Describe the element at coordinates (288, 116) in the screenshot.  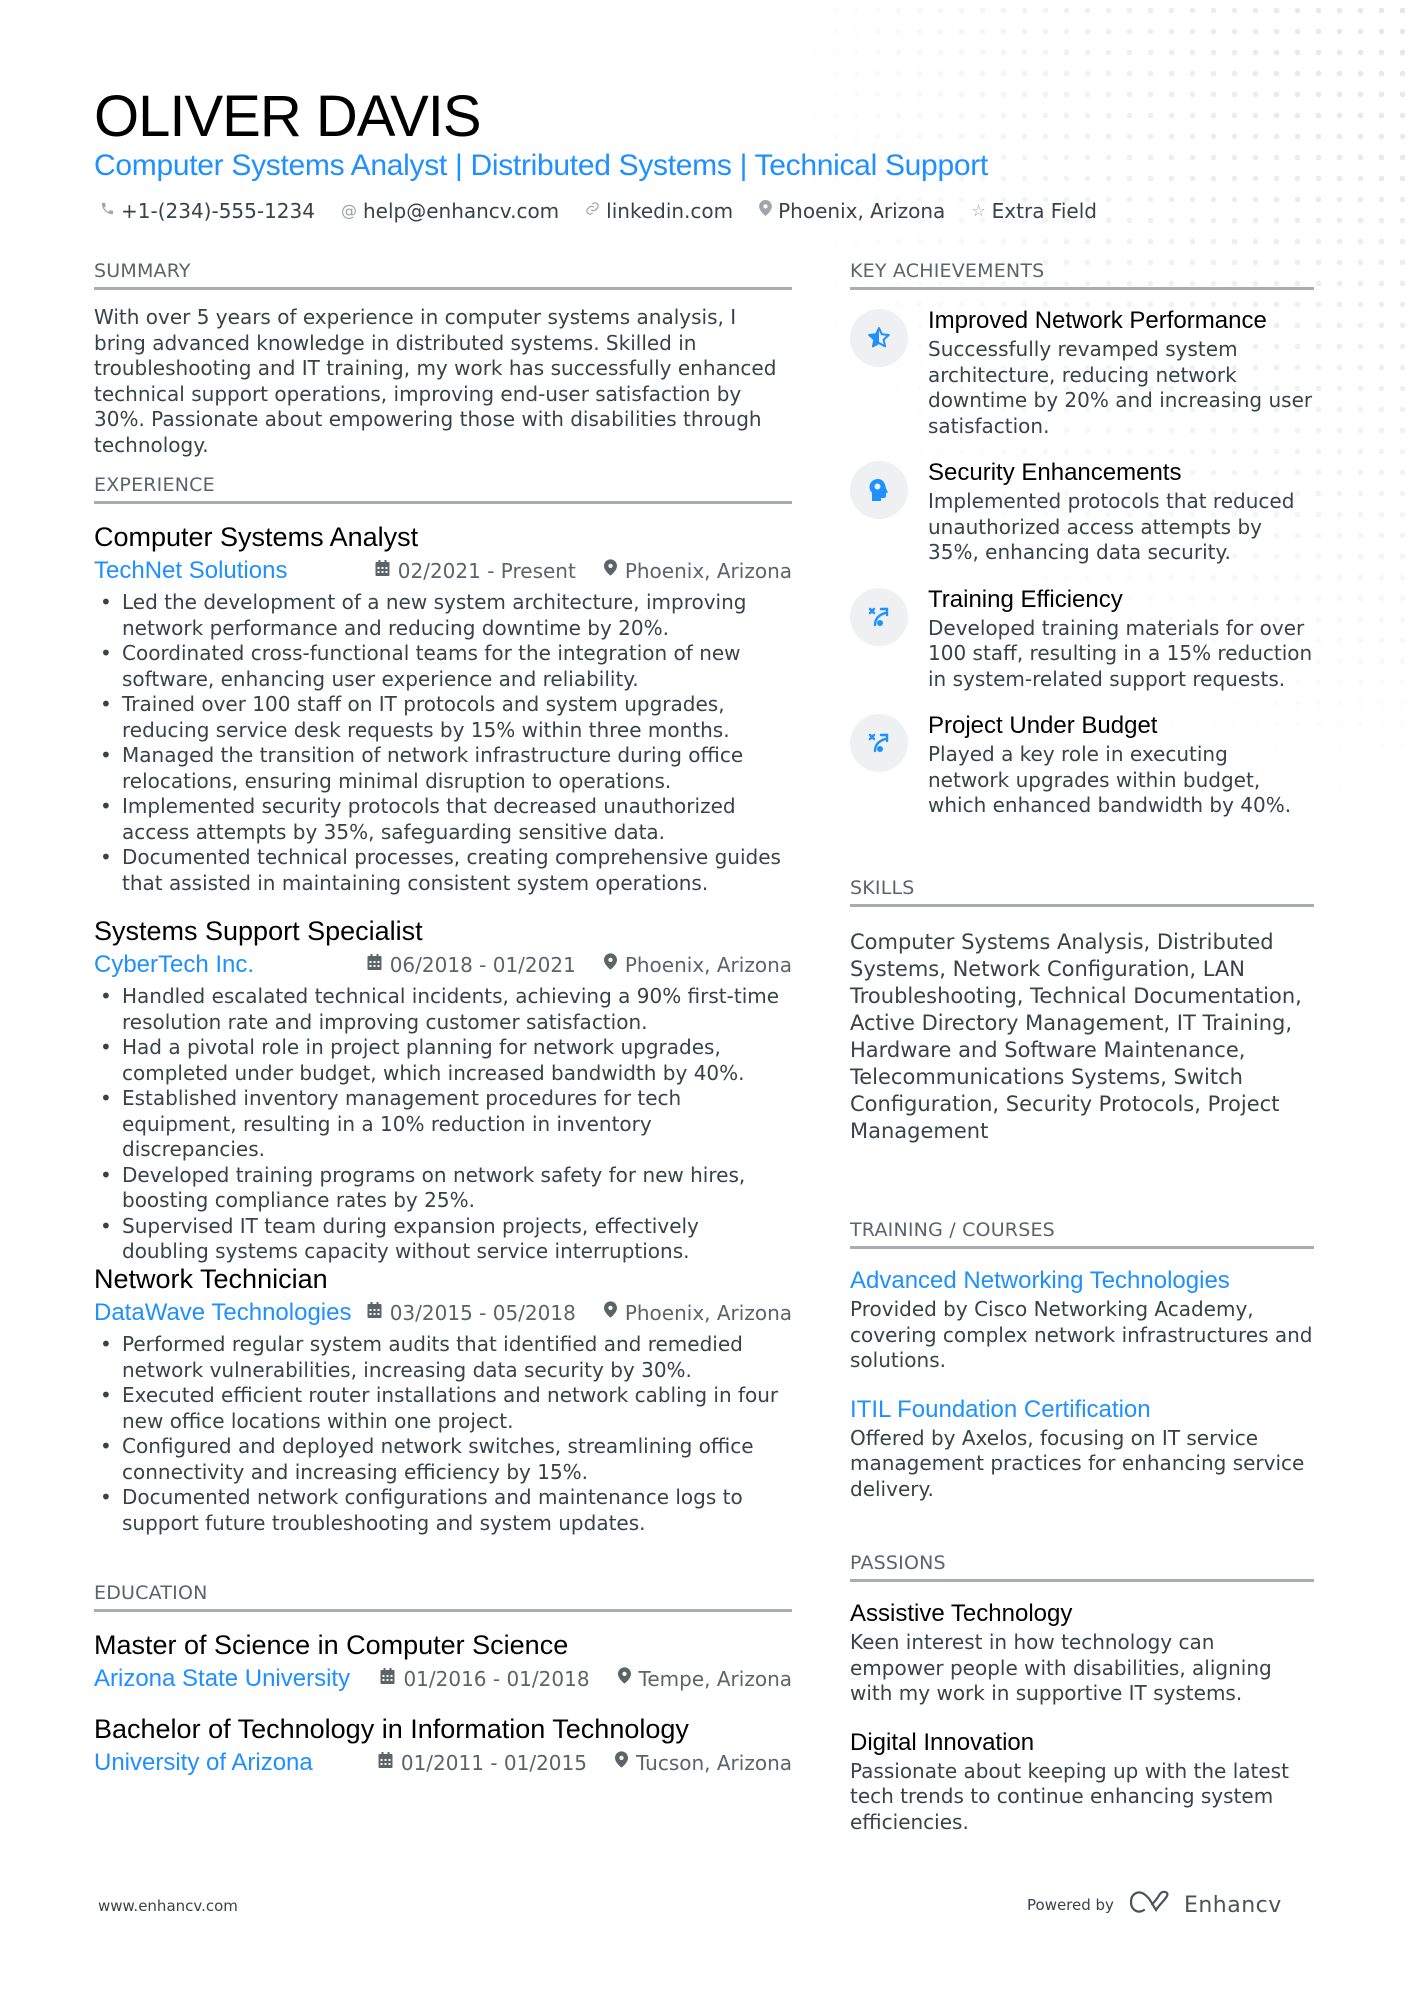
I see `candidate-name: OLIVER DAVIS` at that location.